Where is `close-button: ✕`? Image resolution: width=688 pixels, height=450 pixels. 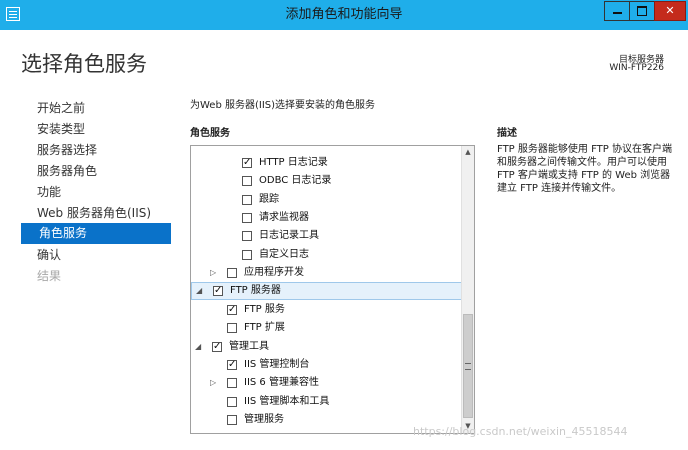
close-button: ✕ is located at coordinates (670, 11).